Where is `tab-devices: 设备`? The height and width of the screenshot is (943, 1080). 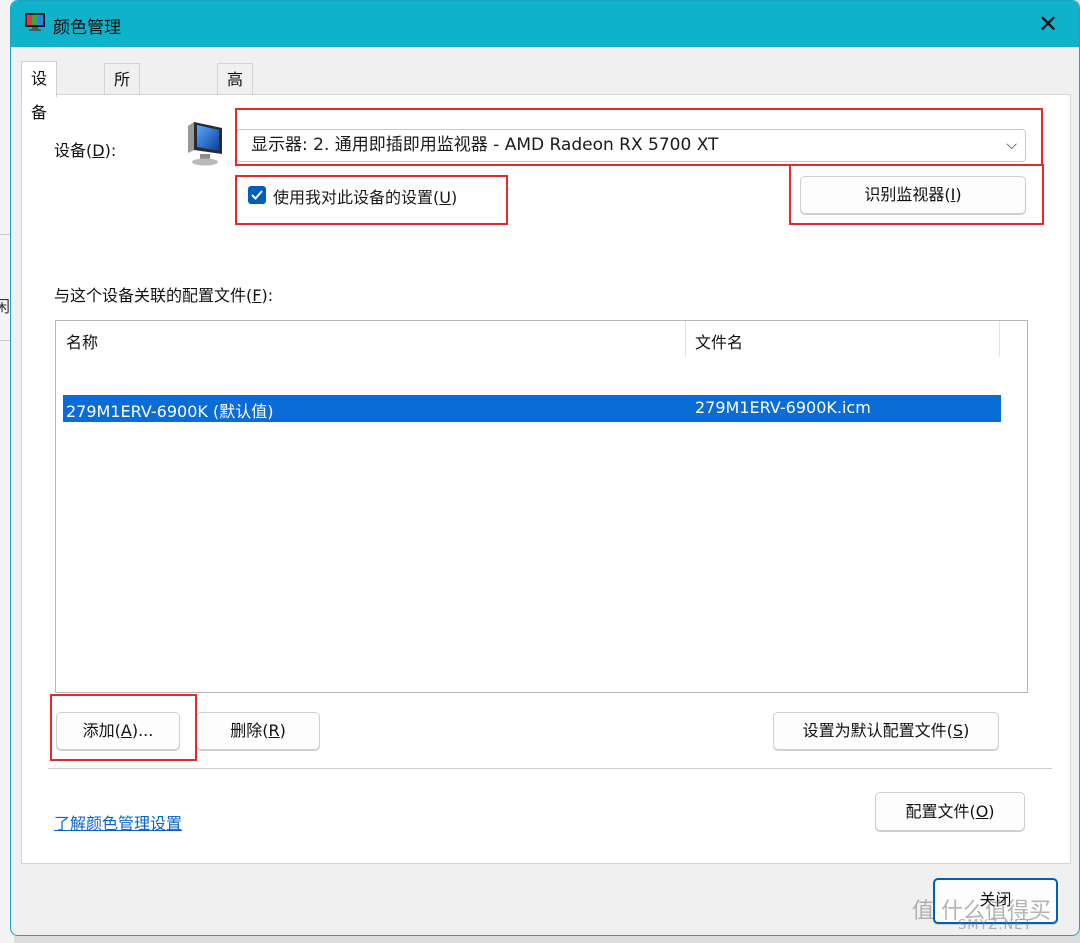
tab-devices: 设备 is located at coordinates (39, 91).